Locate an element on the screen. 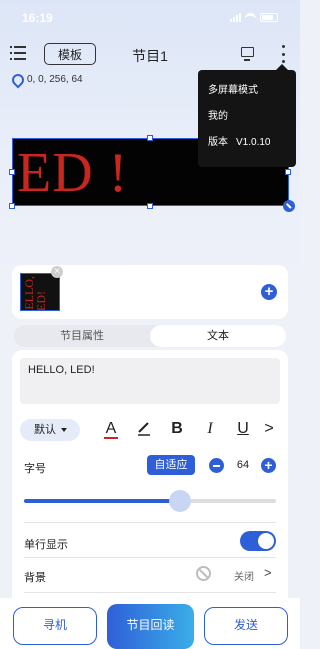  increase-size-button: + is located at coordinates (268, 465).